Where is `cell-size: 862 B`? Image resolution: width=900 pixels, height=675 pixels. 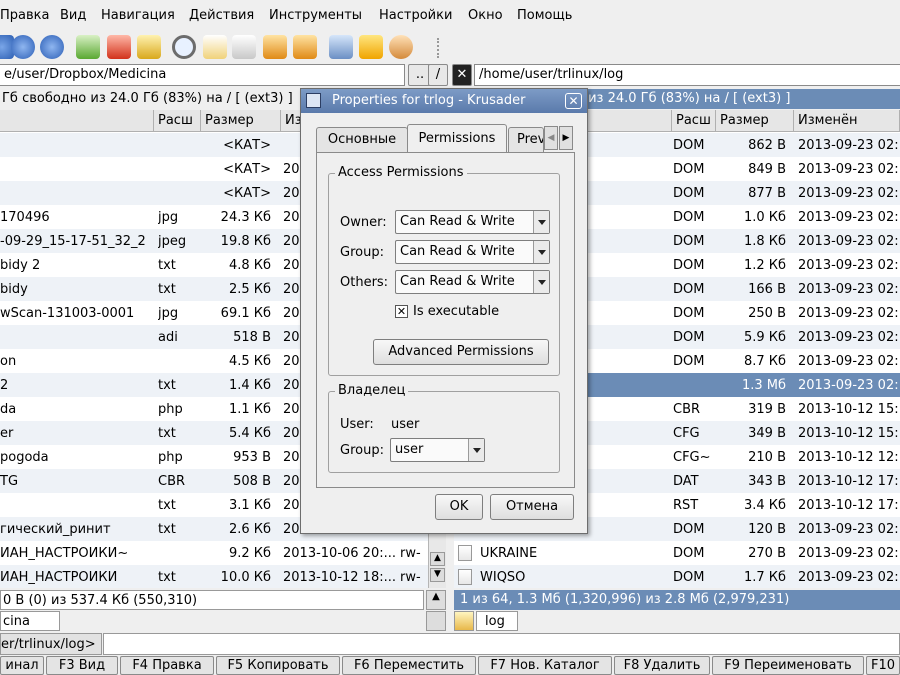
cell-size: 862 B is located at coordinates (767, 145).